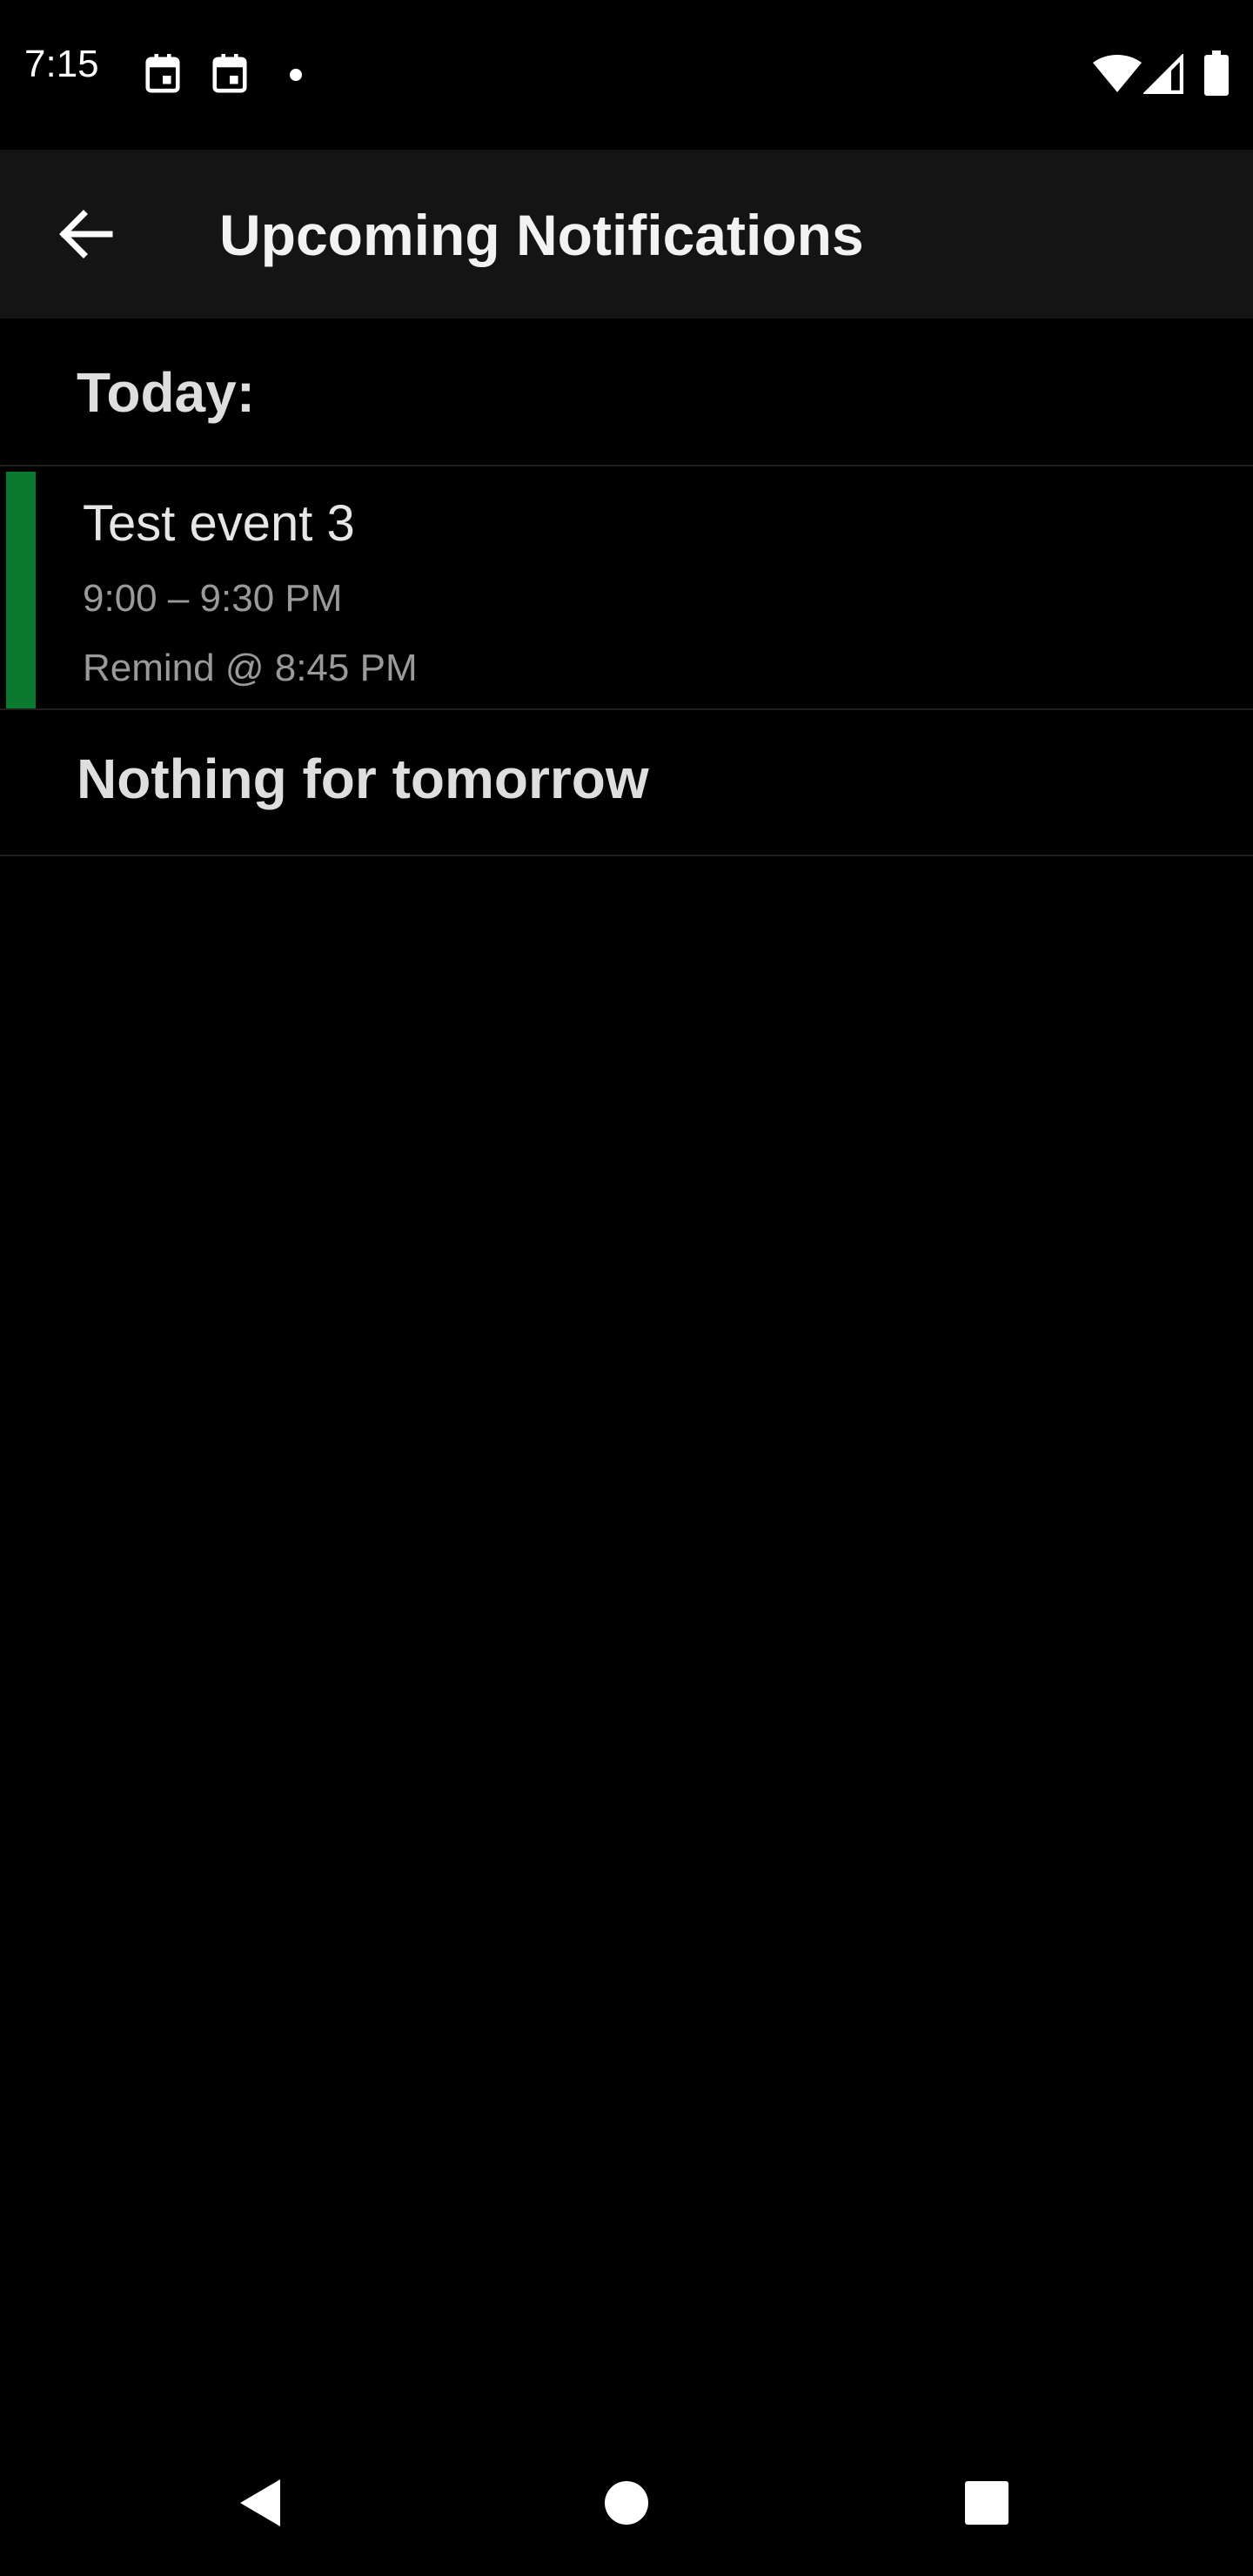 The width and height of the screenshot is (1253, 2576). I want to click on back-button, so click(84, 234).